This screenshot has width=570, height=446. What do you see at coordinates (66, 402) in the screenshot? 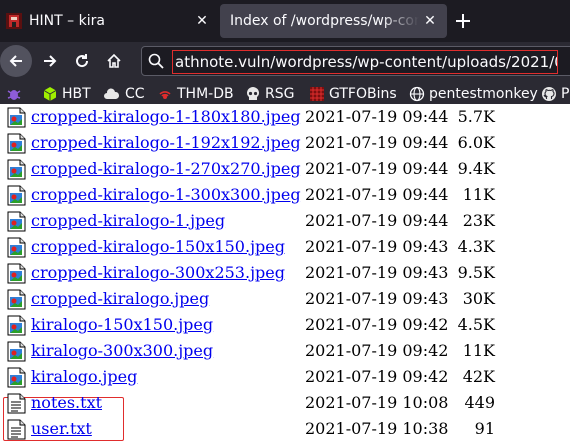
I see `file-link: notes.txt` at bounding box center [66, 402].